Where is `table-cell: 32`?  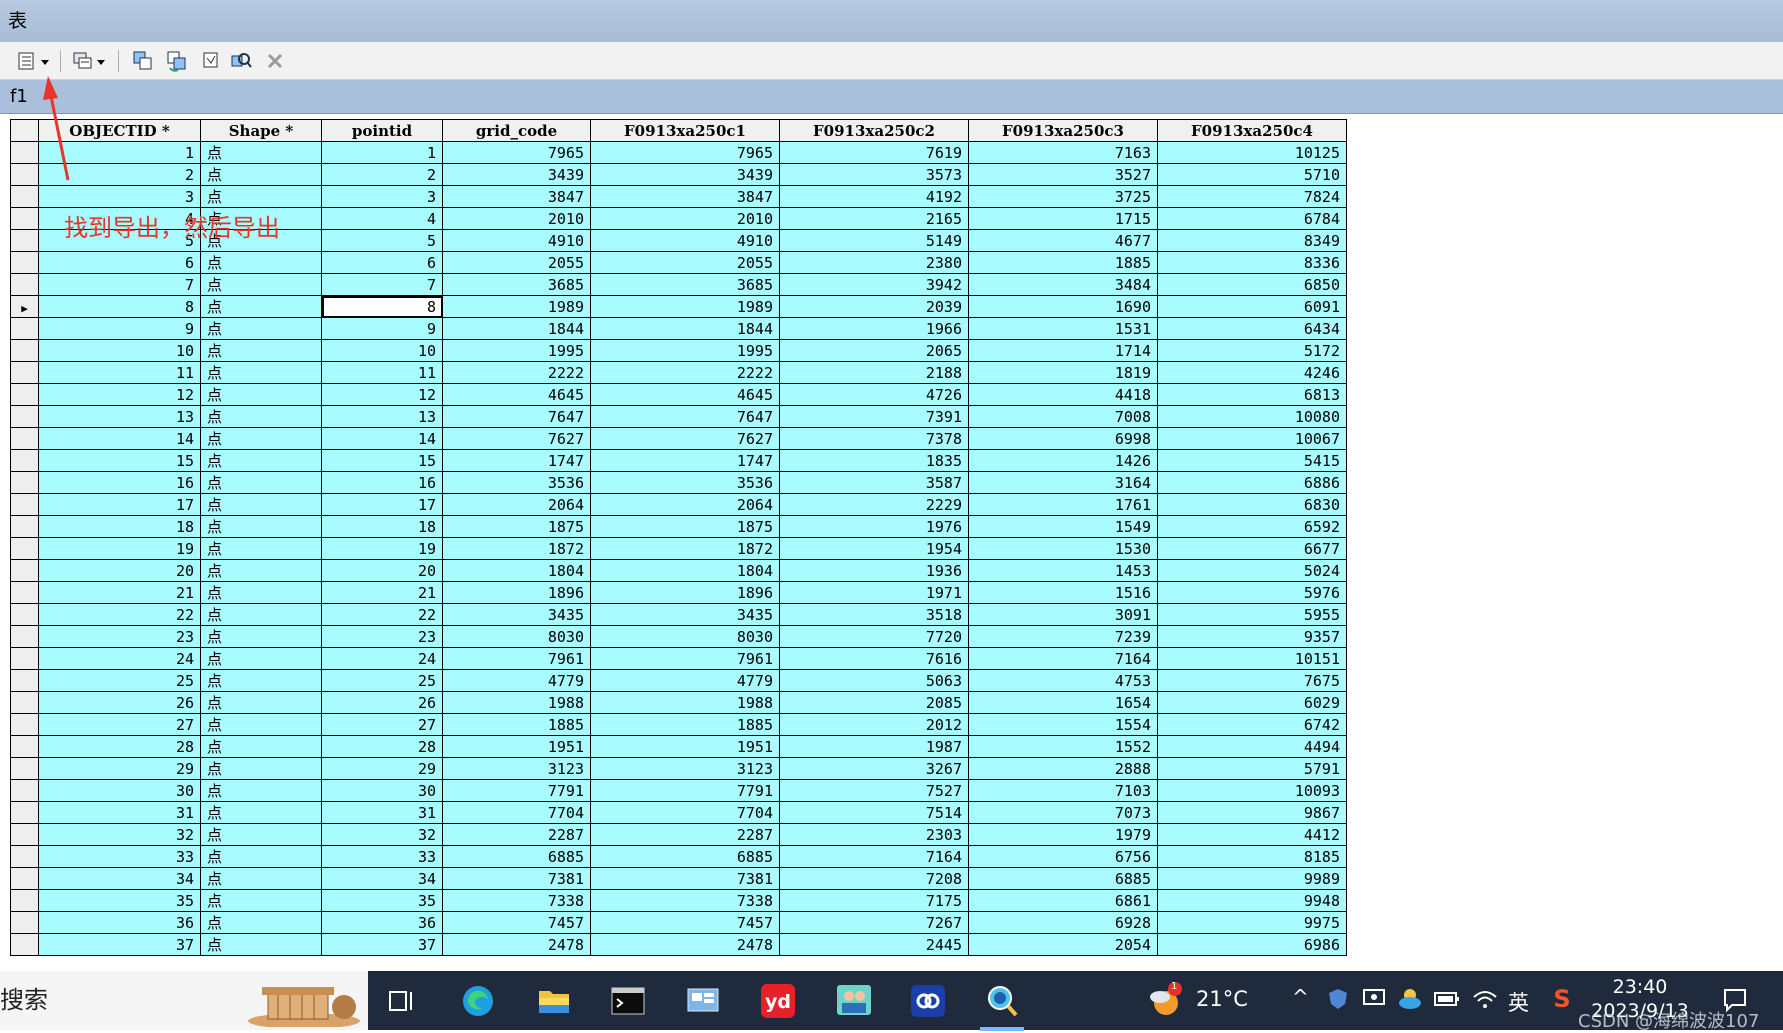 table-cell: 32 is located at coordinates (382, 834).